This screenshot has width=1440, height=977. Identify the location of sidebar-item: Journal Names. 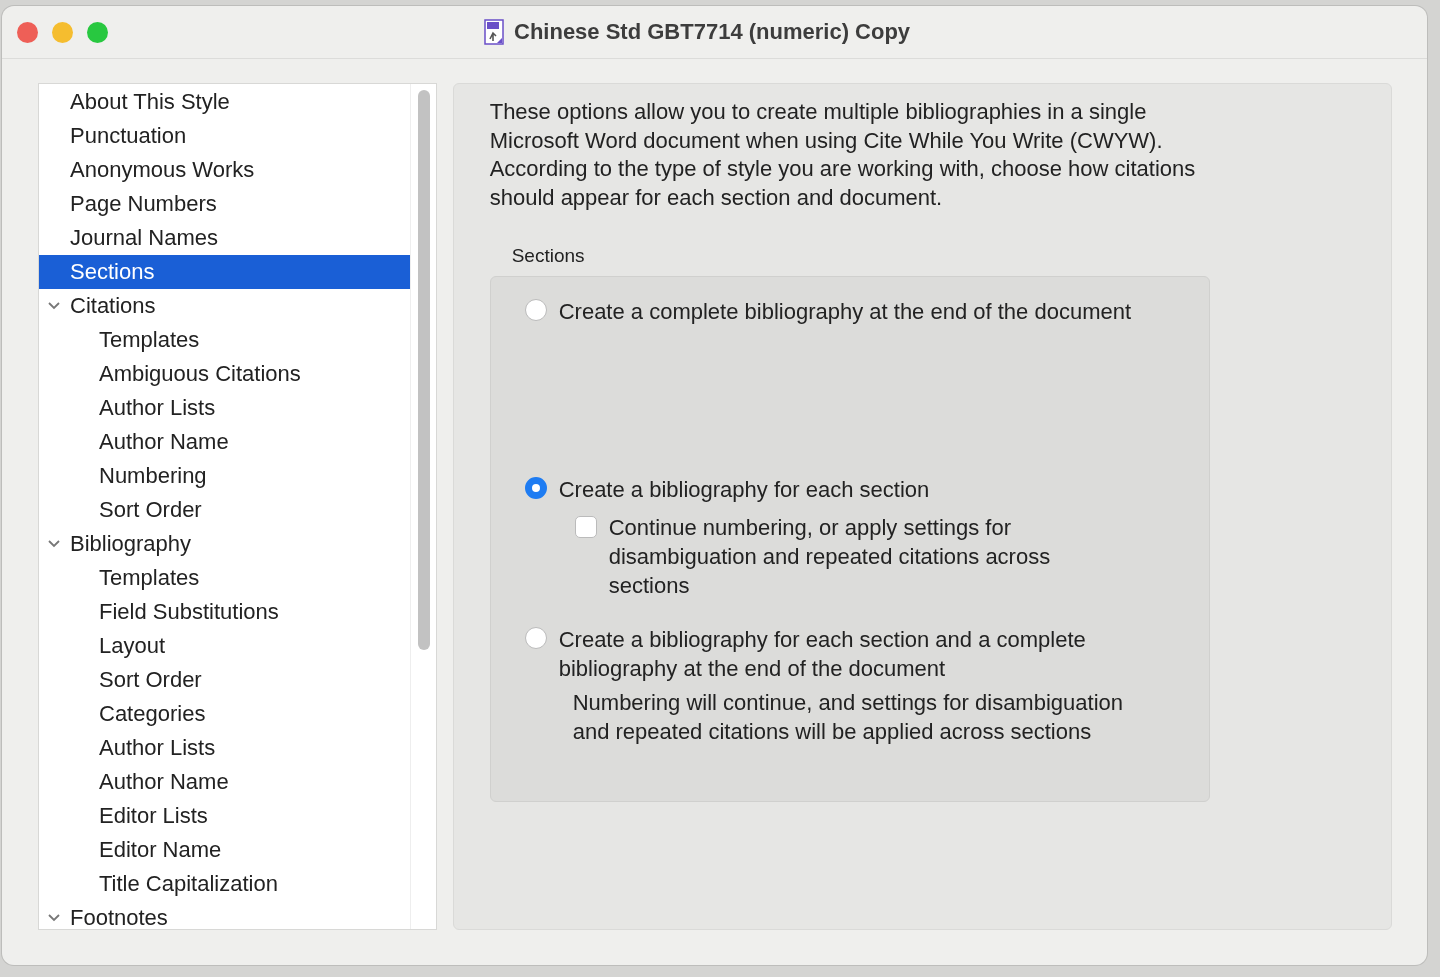
(224, 238).